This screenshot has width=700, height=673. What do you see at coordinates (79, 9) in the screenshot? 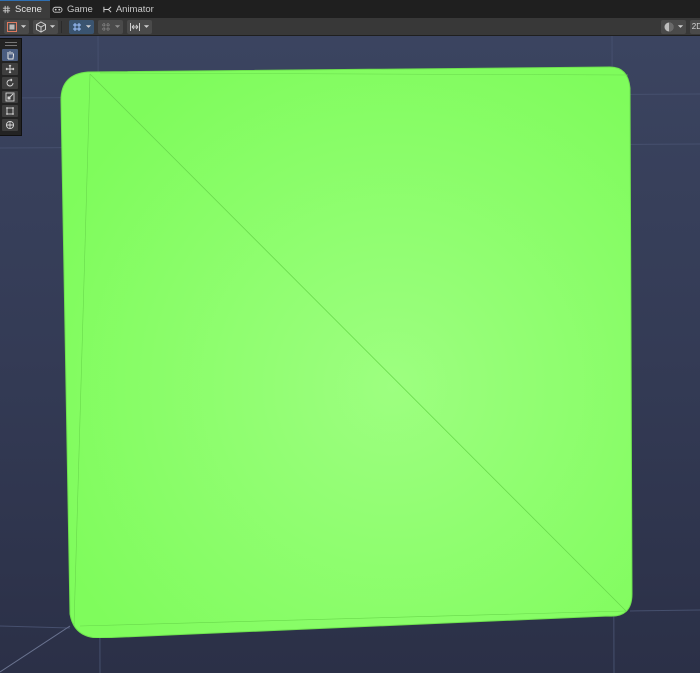
I see `tab-game-label: Game` at bounding box center [79, 9].